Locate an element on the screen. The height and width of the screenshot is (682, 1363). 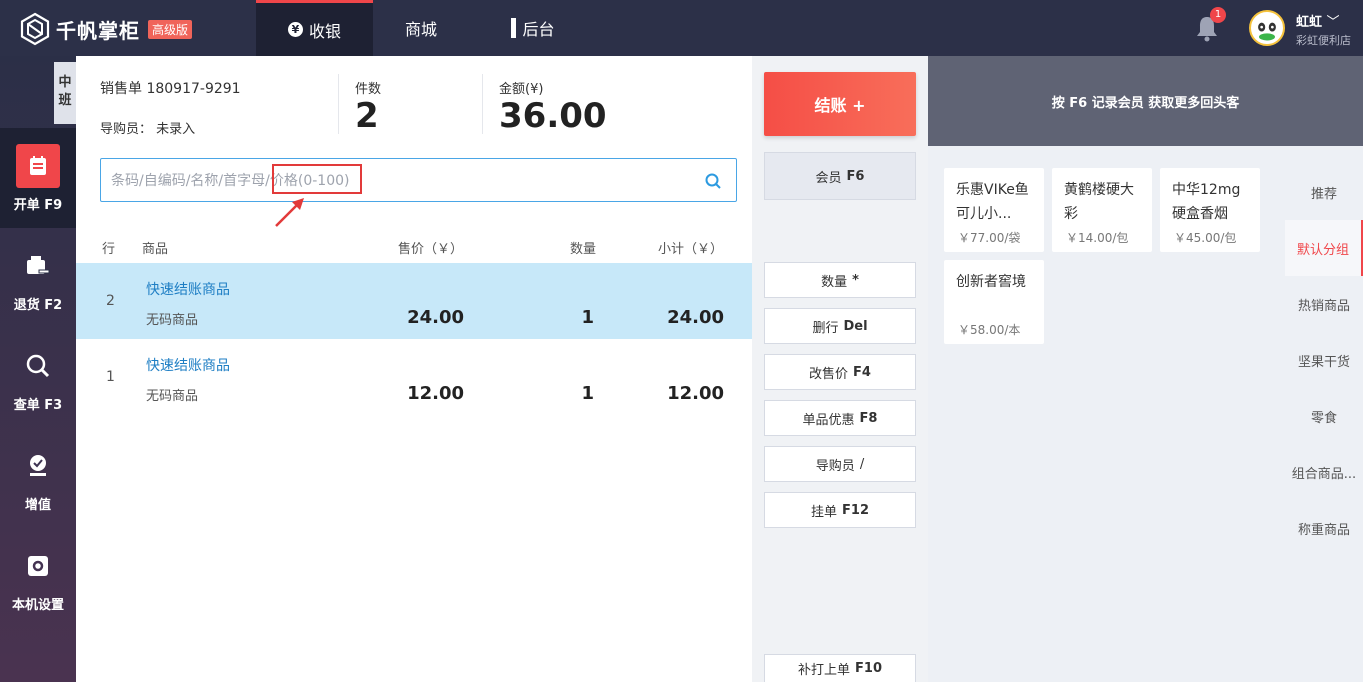
category-weighed: 称重商品 is located at coordinates (1324, 528).